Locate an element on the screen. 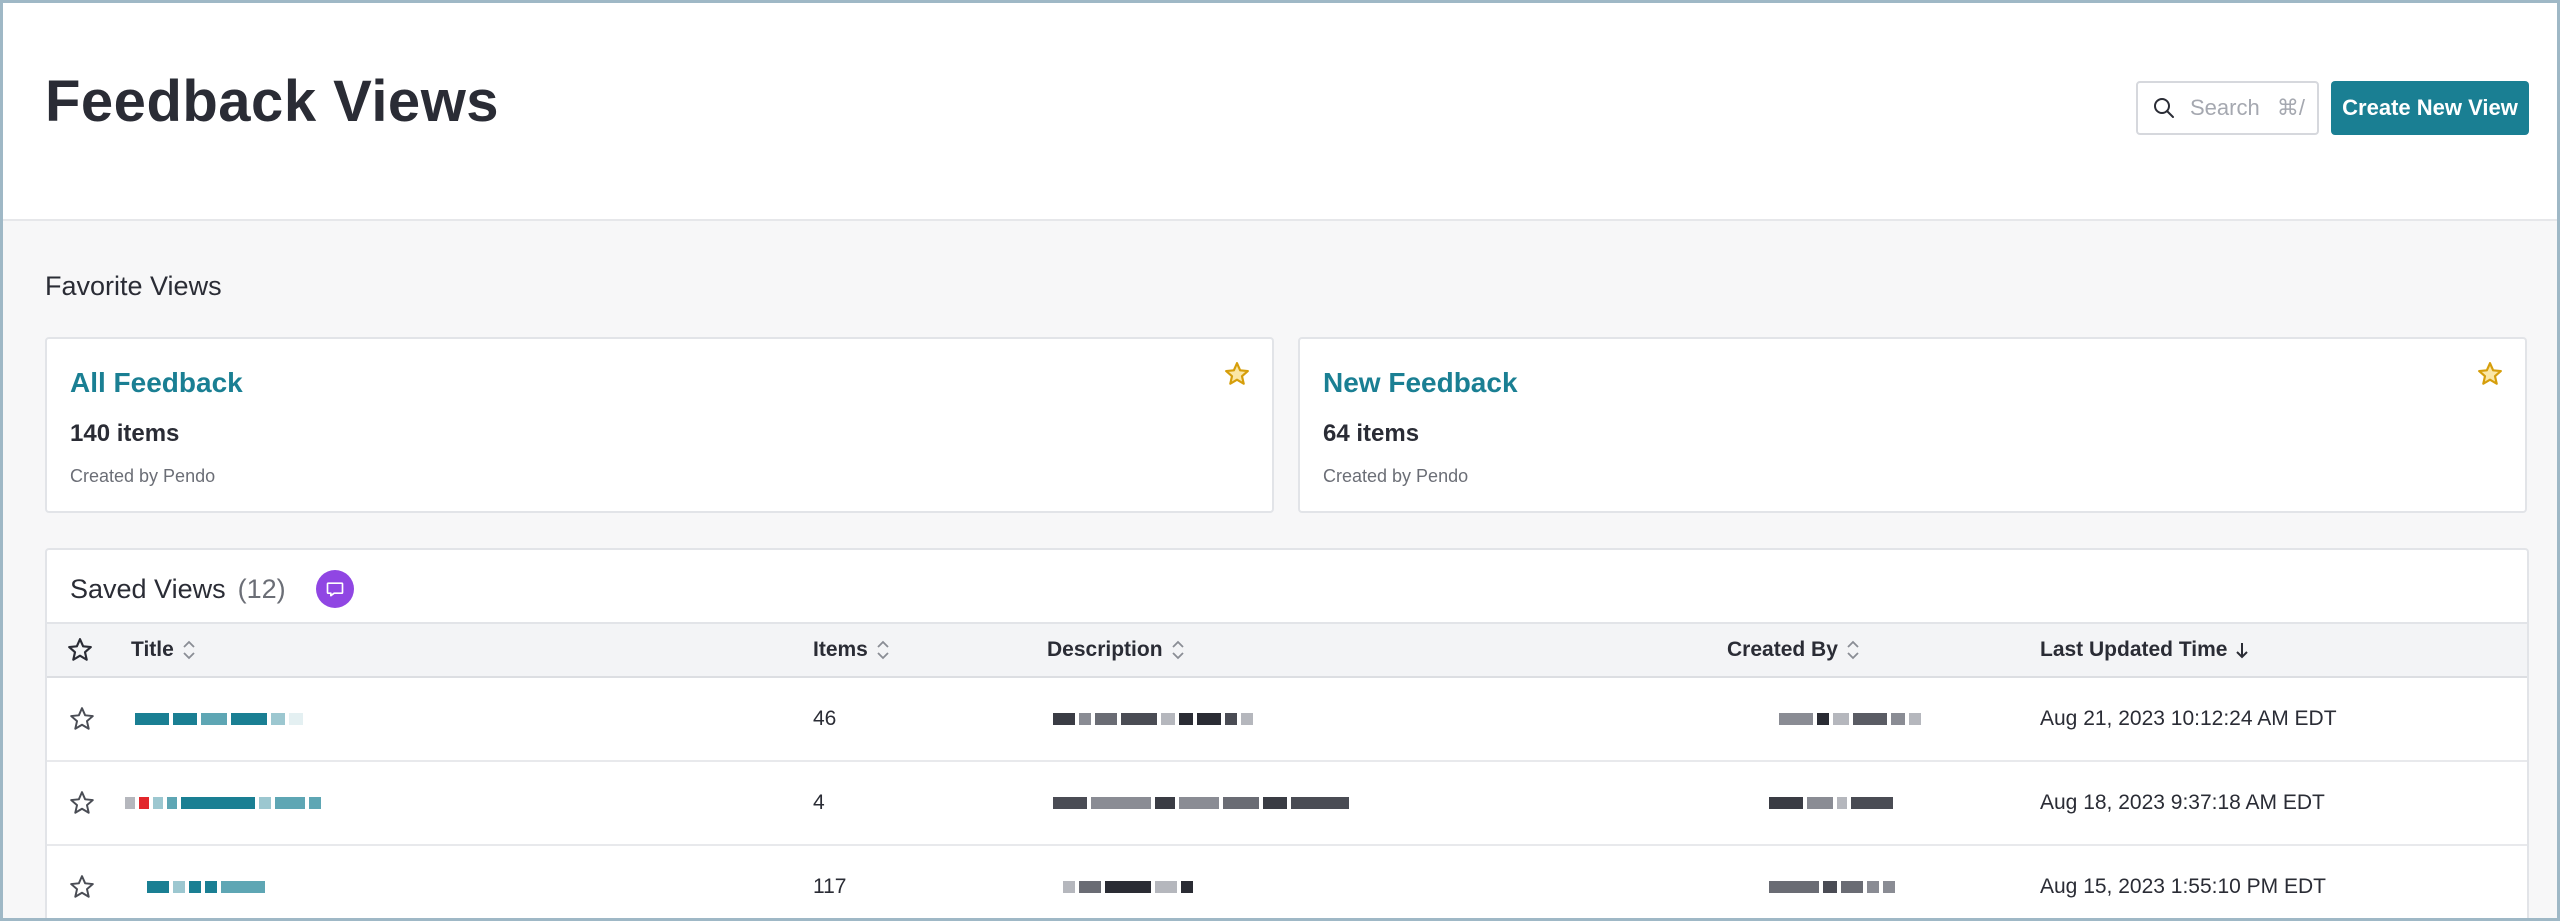  saved-views-count: (12) is located at coordinates (261, 588).